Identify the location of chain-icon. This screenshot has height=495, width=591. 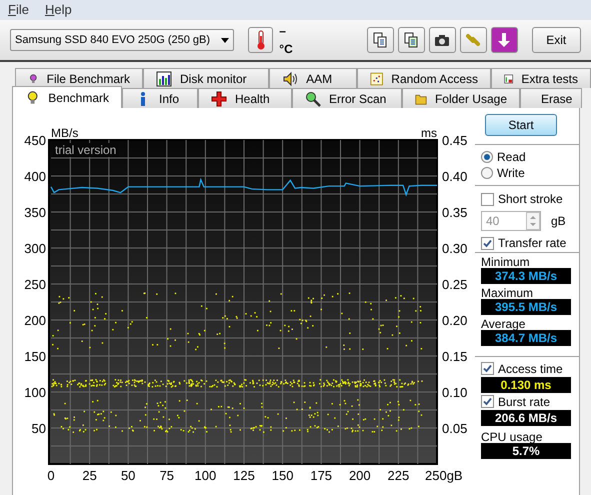
(473, 40).